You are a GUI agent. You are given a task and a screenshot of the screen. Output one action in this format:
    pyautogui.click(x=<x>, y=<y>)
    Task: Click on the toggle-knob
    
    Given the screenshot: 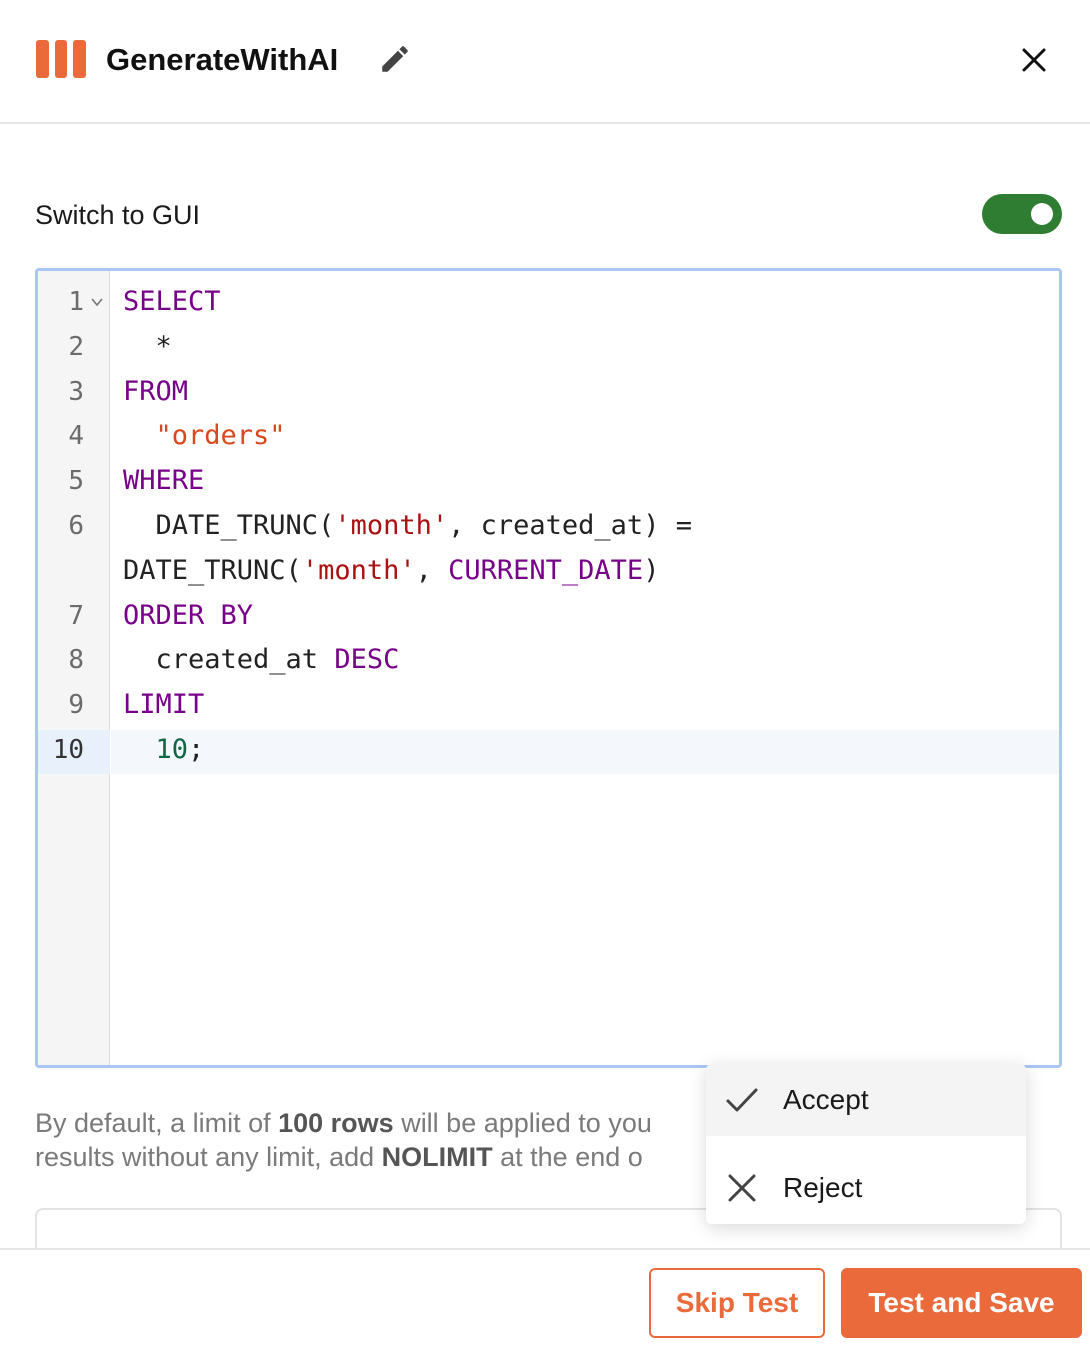 What is the action you would take?
    pyautogui.click(x=1042, y=214)
    